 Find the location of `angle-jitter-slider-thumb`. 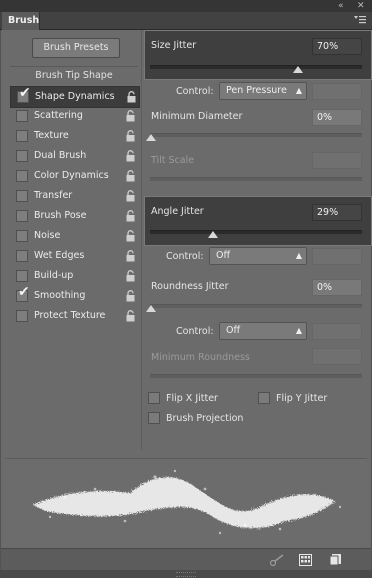

angle-jitter-slider-thumb is located at coordinates (213, 234).